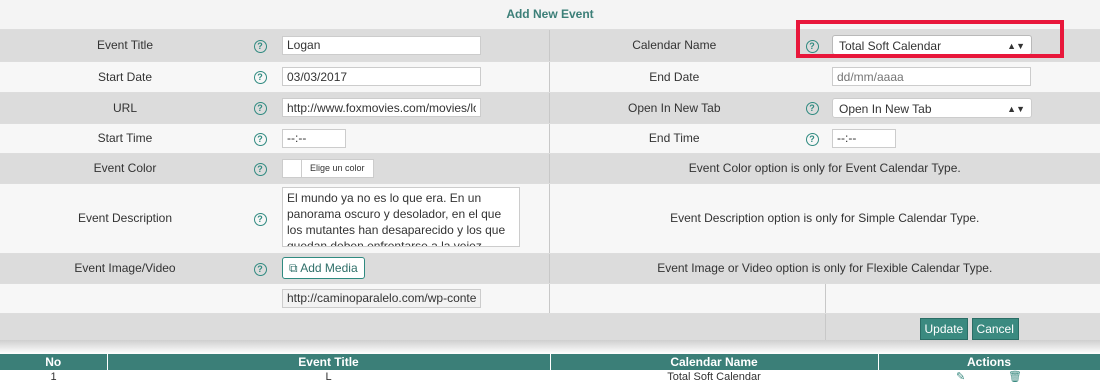  I want to click on column-header-actions: Actions, so click(989, 362).